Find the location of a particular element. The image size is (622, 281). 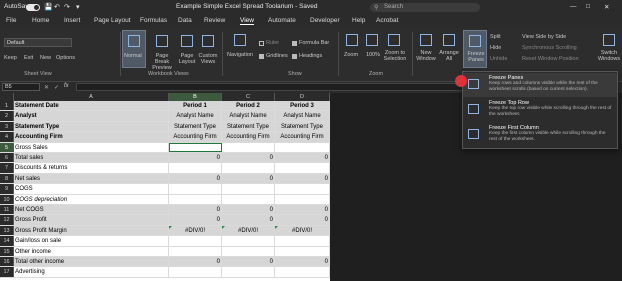

cell-A13: Gross Profit Margin is located at coordinates (91, 230).